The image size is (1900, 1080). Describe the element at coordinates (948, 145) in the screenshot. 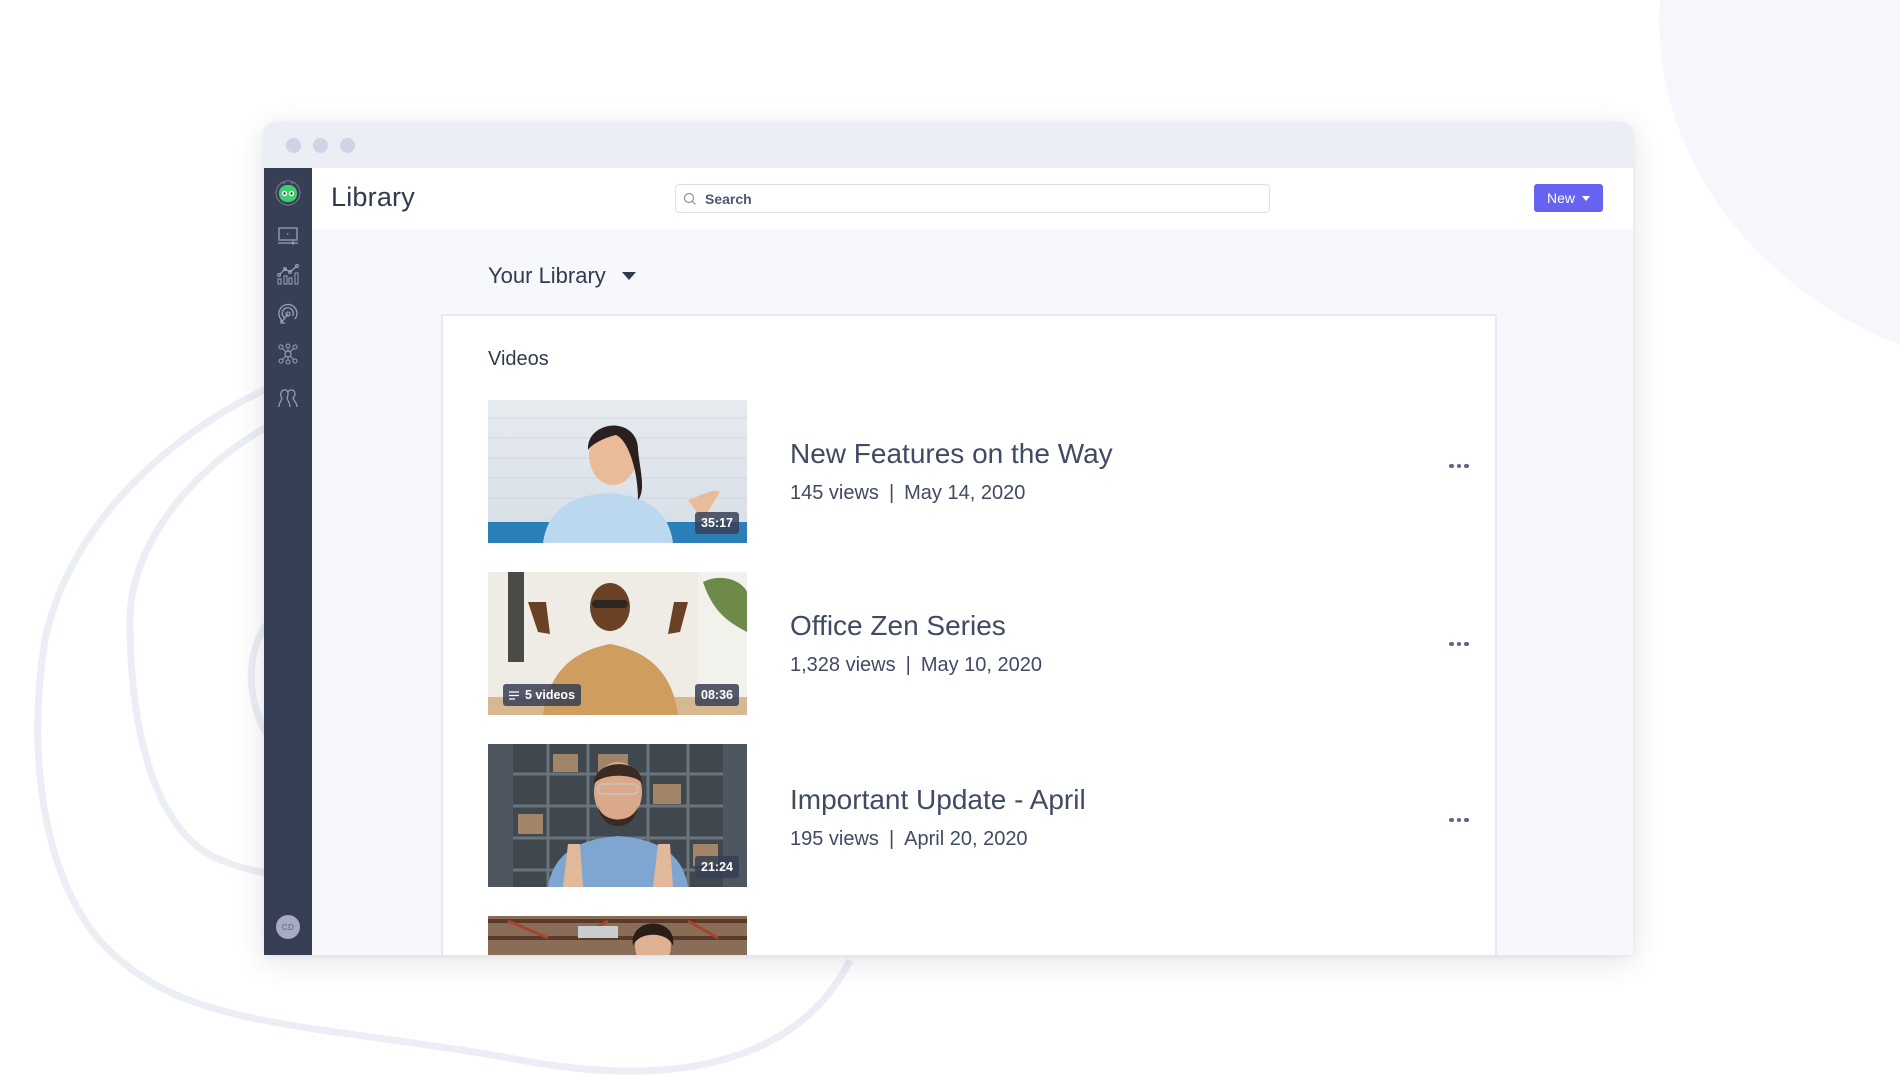

I see `title-bar` at that location.